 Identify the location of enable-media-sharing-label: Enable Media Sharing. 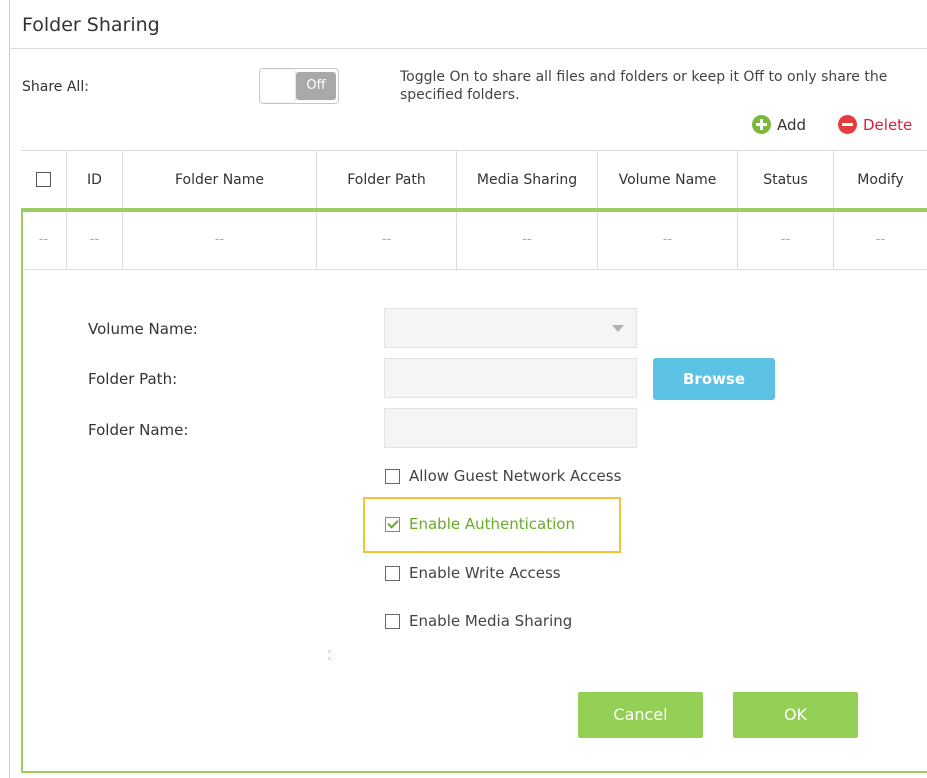
(491, 621).